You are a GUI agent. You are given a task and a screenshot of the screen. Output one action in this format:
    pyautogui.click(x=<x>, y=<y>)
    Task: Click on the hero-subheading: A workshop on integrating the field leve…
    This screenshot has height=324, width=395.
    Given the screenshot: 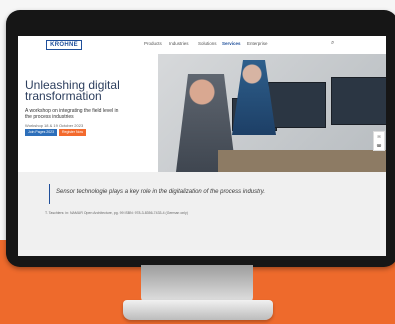 What is the action you would take?
    pyautogui.click(x=72, y=114)
    